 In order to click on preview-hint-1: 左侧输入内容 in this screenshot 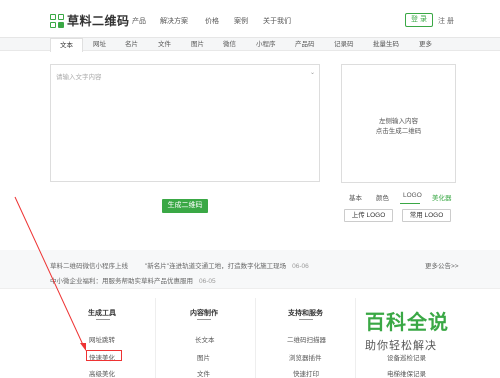, I will do `click(398, 121)`.